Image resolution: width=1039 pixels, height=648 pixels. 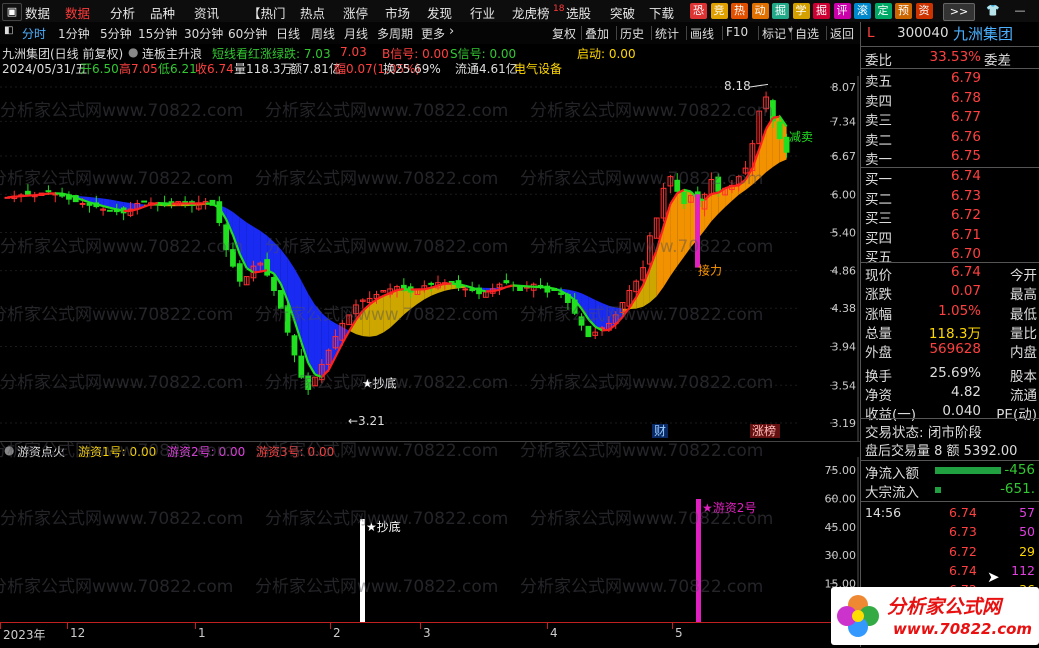 I want to click on ask-row-1: 卖四6.78, so click(x=951, y=99).